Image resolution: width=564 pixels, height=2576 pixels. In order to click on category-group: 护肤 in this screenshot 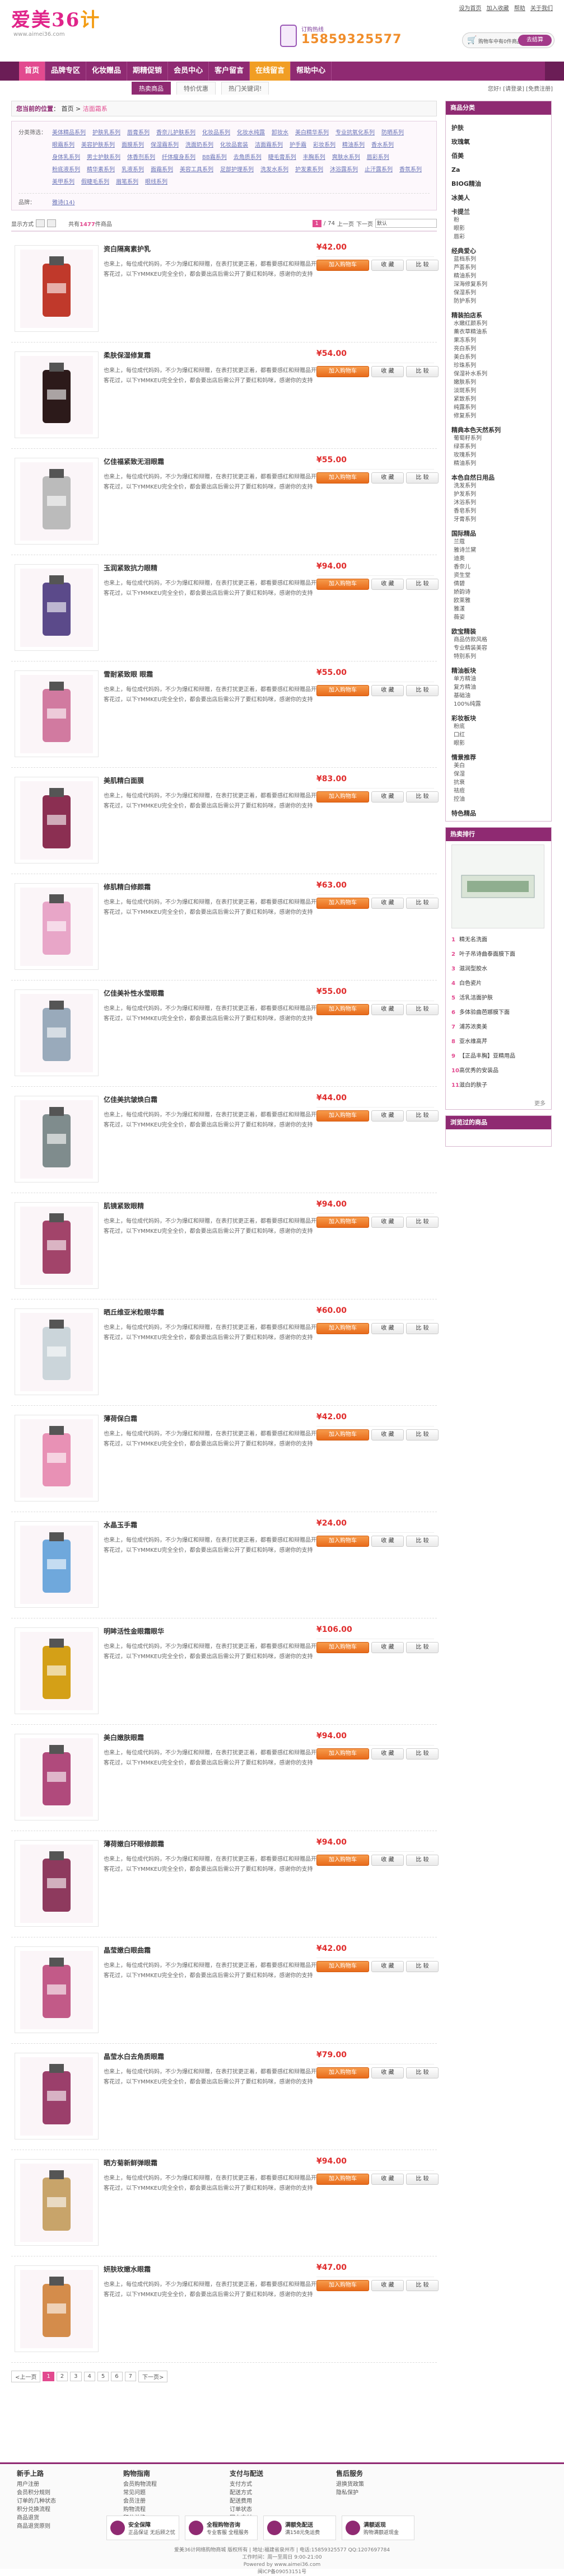, I will do `click(498, 128)`.